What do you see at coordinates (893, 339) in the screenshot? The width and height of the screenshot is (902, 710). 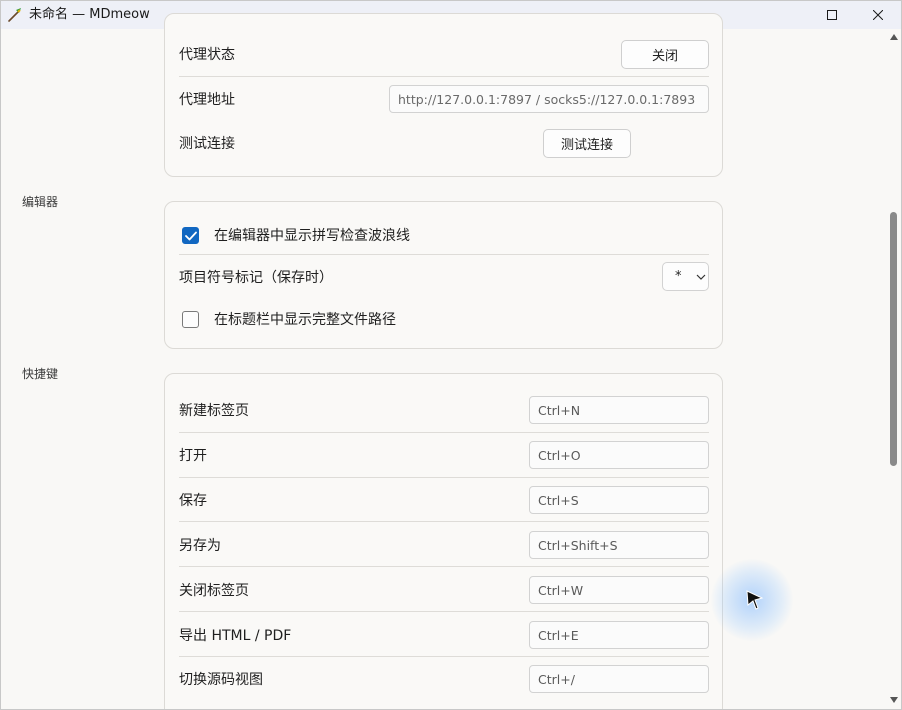 I see `scroll-thumb` at bounding box center [893, 339].